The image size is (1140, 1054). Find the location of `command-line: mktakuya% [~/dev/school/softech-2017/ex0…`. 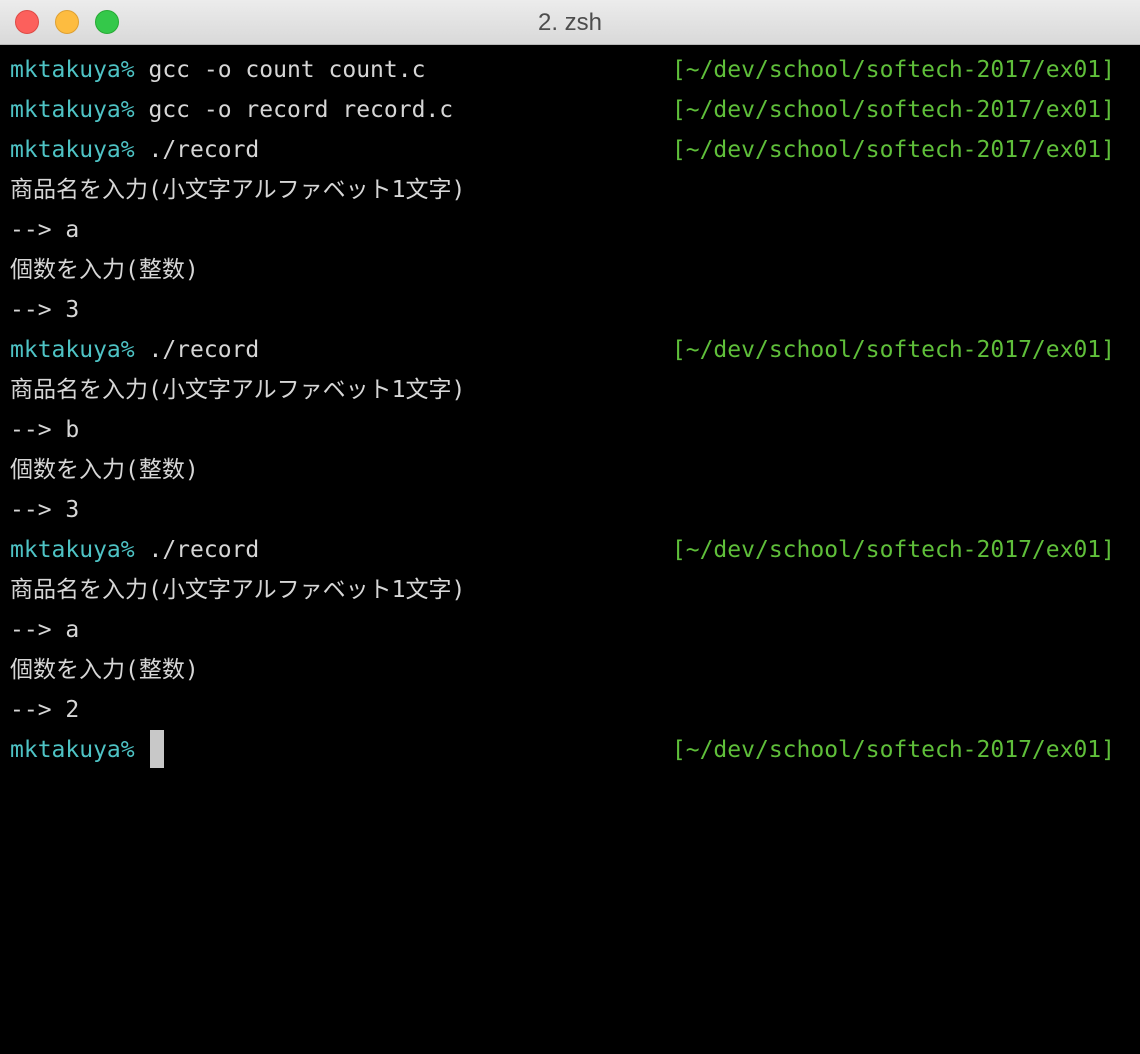

command-line: mktakuya% [~/dev/school/softech-2017/ex0… is located at coordinates (570, 749).